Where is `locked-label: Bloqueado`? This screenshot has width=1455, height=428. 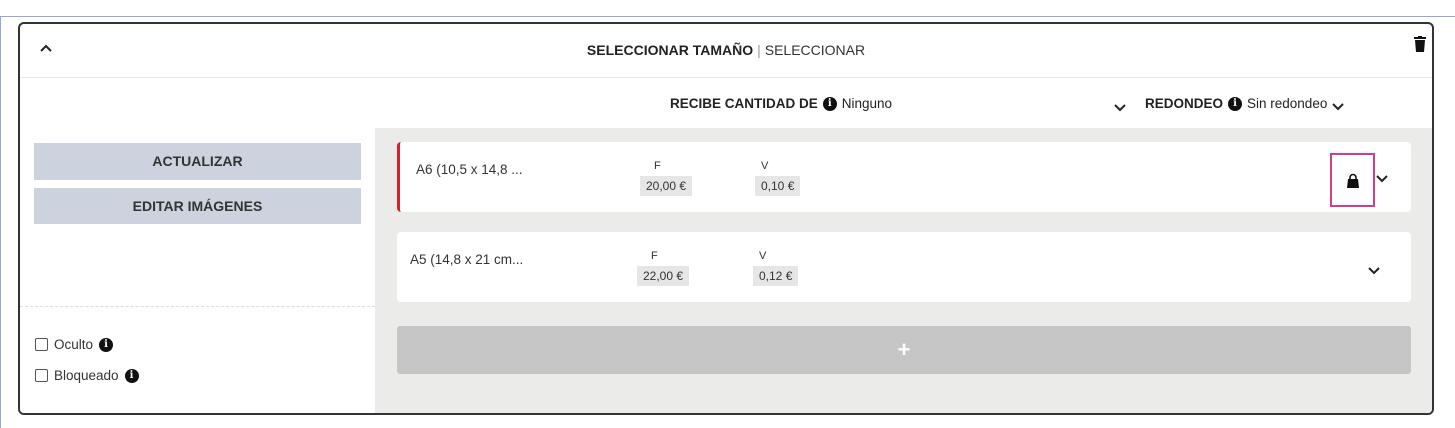
locked-label: Bloqueado is located at coordinates (86, 375).